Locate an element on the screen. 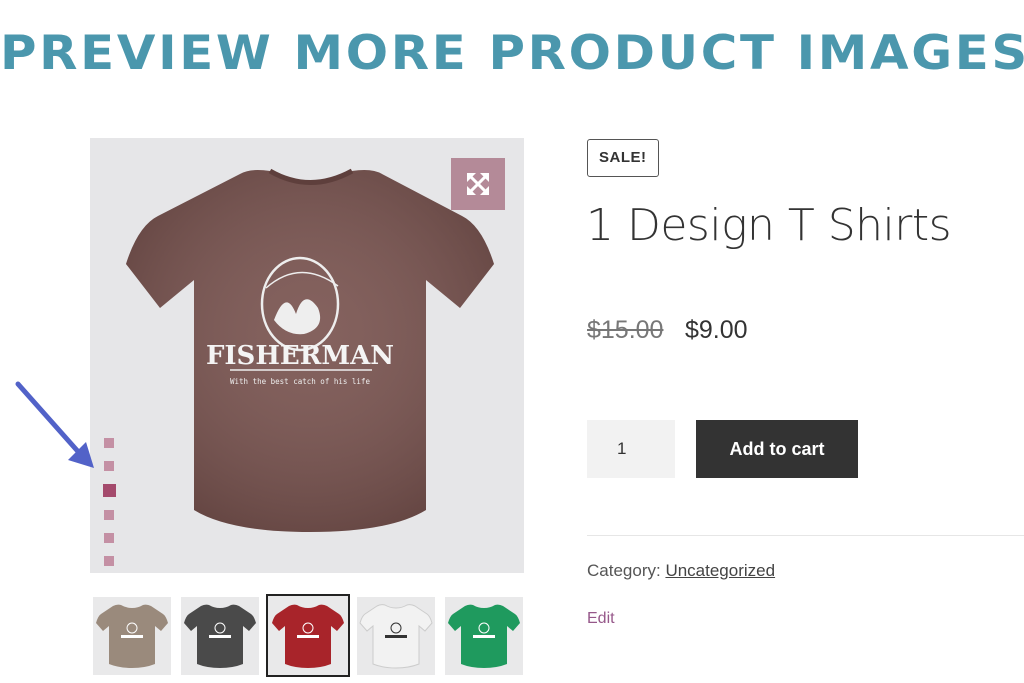  quantity-input is located at coordinates (631, 449).